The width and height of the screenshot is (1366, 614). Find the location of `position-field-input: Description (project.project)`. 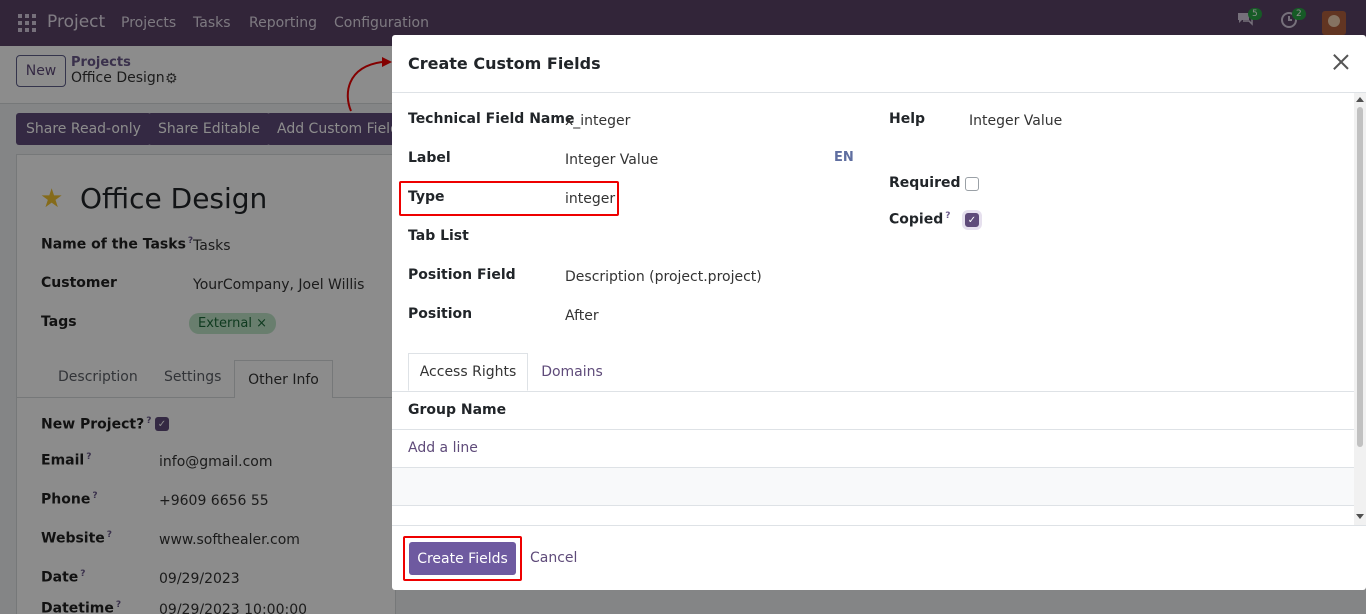

position-field-input: Description (project.project) is located at coordinates (663, 277).